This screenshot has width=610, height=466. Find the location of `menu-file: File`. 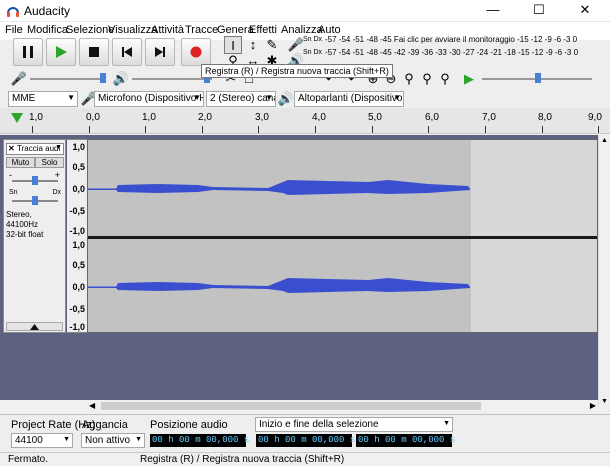

menu-file: File is located at coordinates (14, 30).